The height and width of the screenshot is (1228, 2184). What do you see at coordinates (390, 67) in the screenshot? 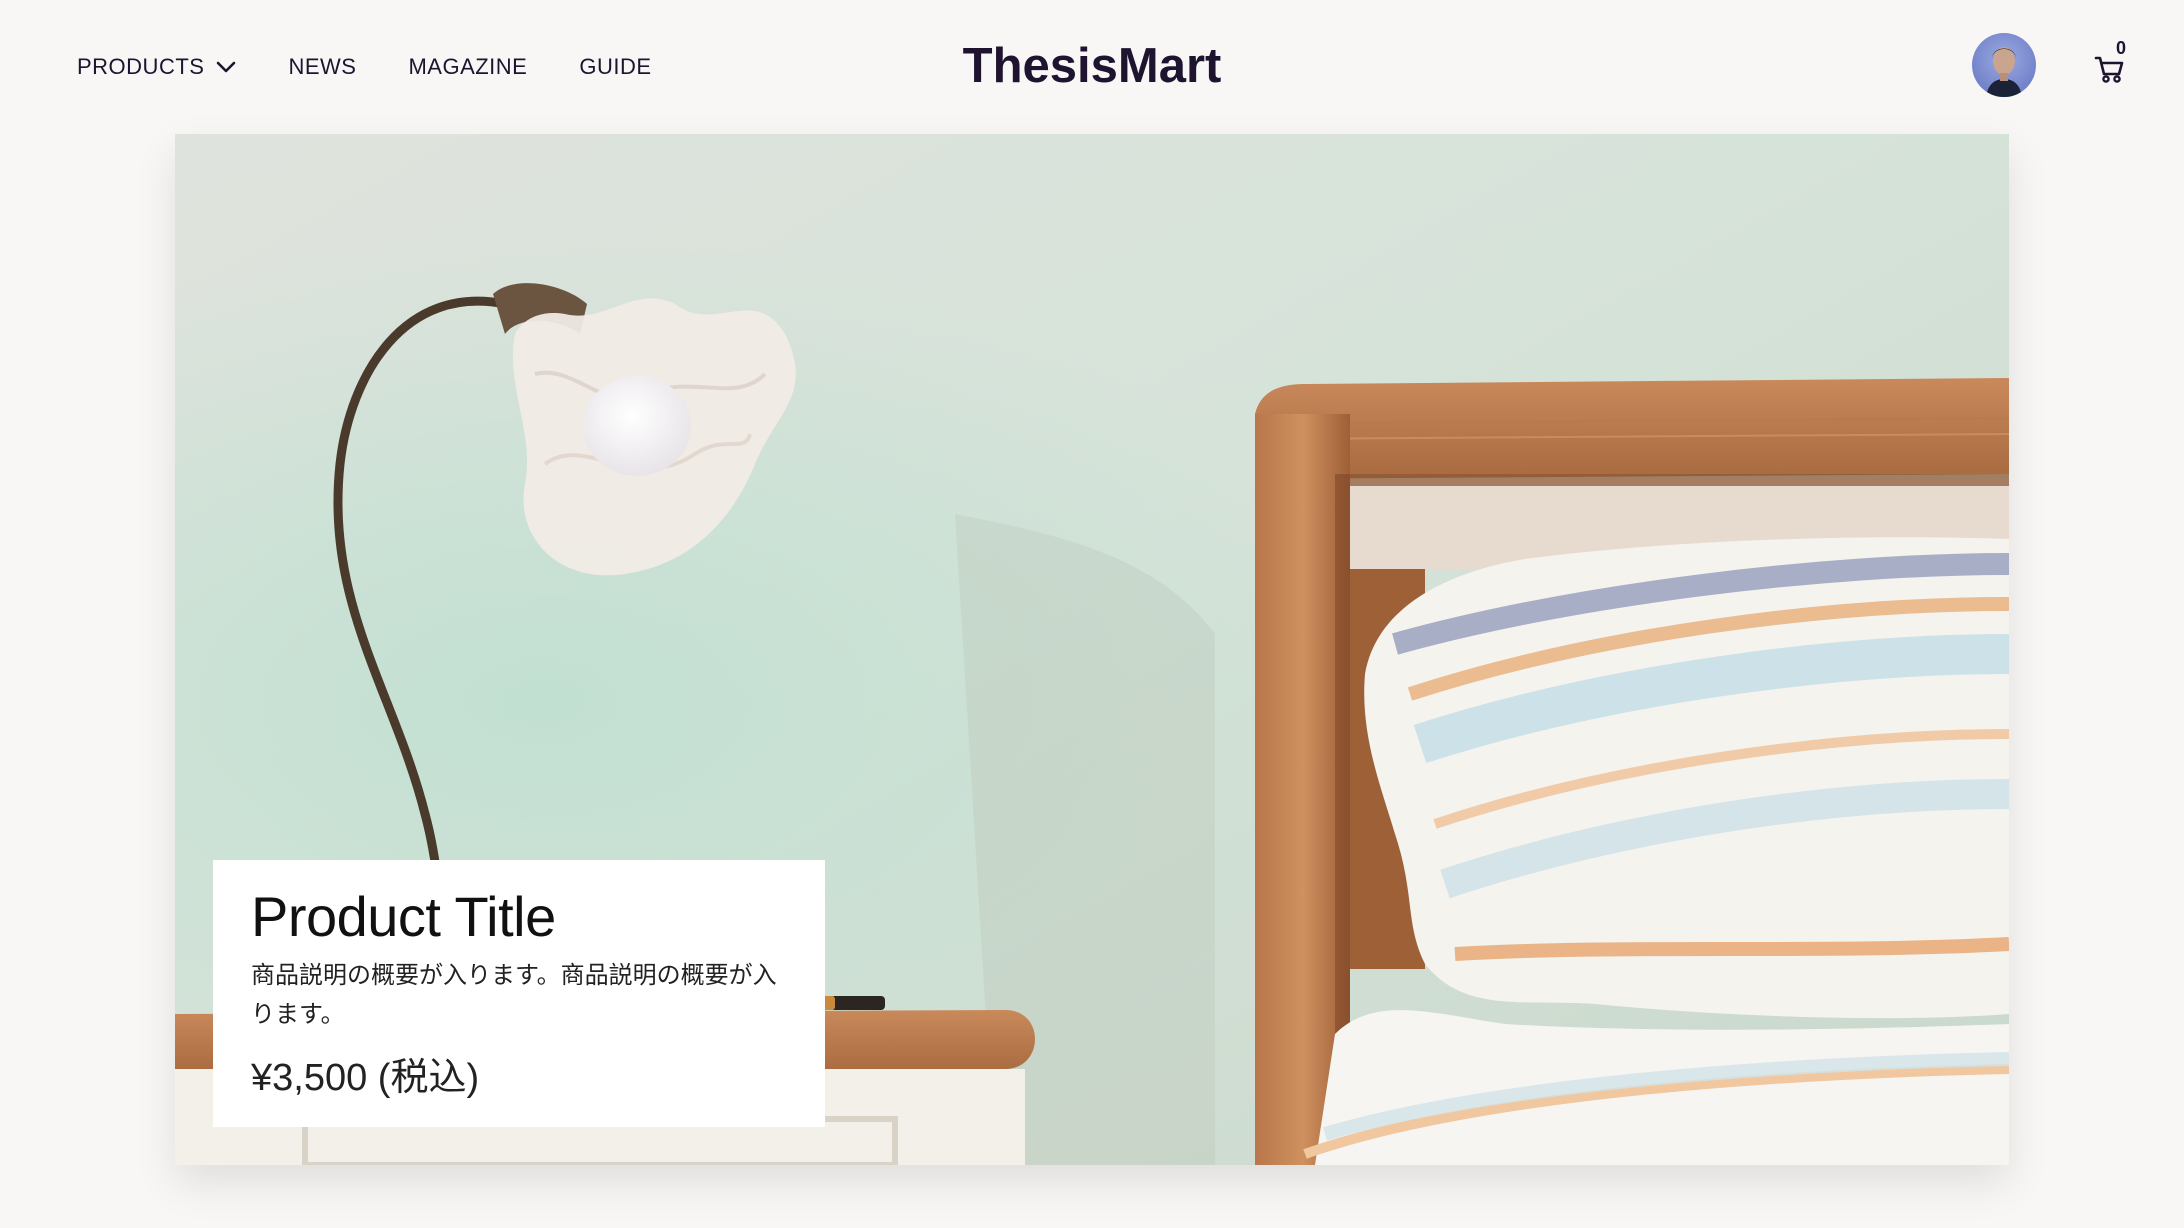
I see `main-nav: PRODUCTS NEWS MAGAZINE GUIDE` at bounding box center [390, 67].